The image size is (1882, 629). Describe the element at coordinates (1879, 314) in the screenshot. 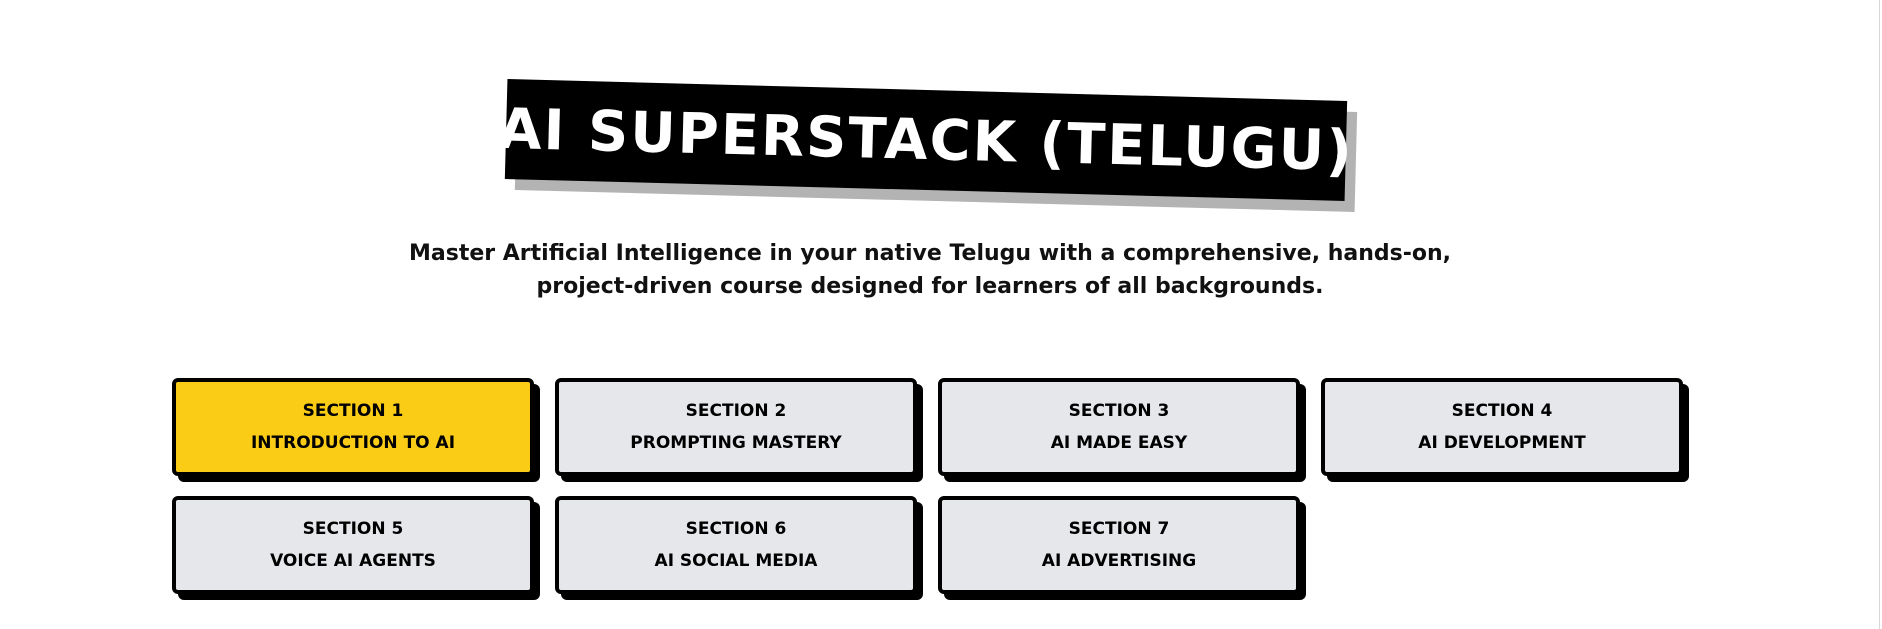

I see `page-edge-divider` at that location.